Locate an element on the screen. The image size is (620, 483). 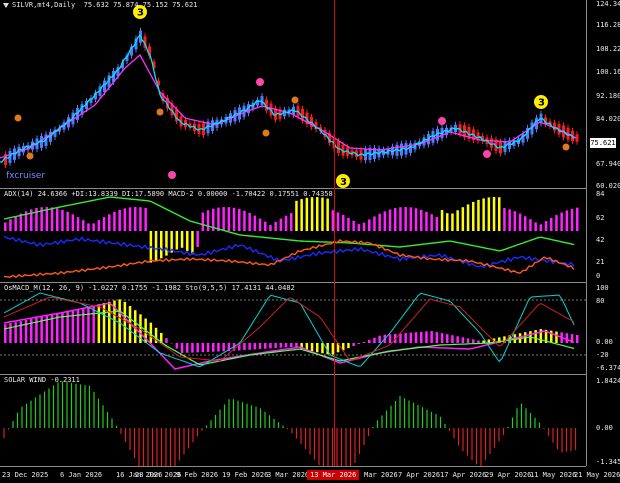
x-tick: 9 Feb 2026 is located at coordinates (197, 475).